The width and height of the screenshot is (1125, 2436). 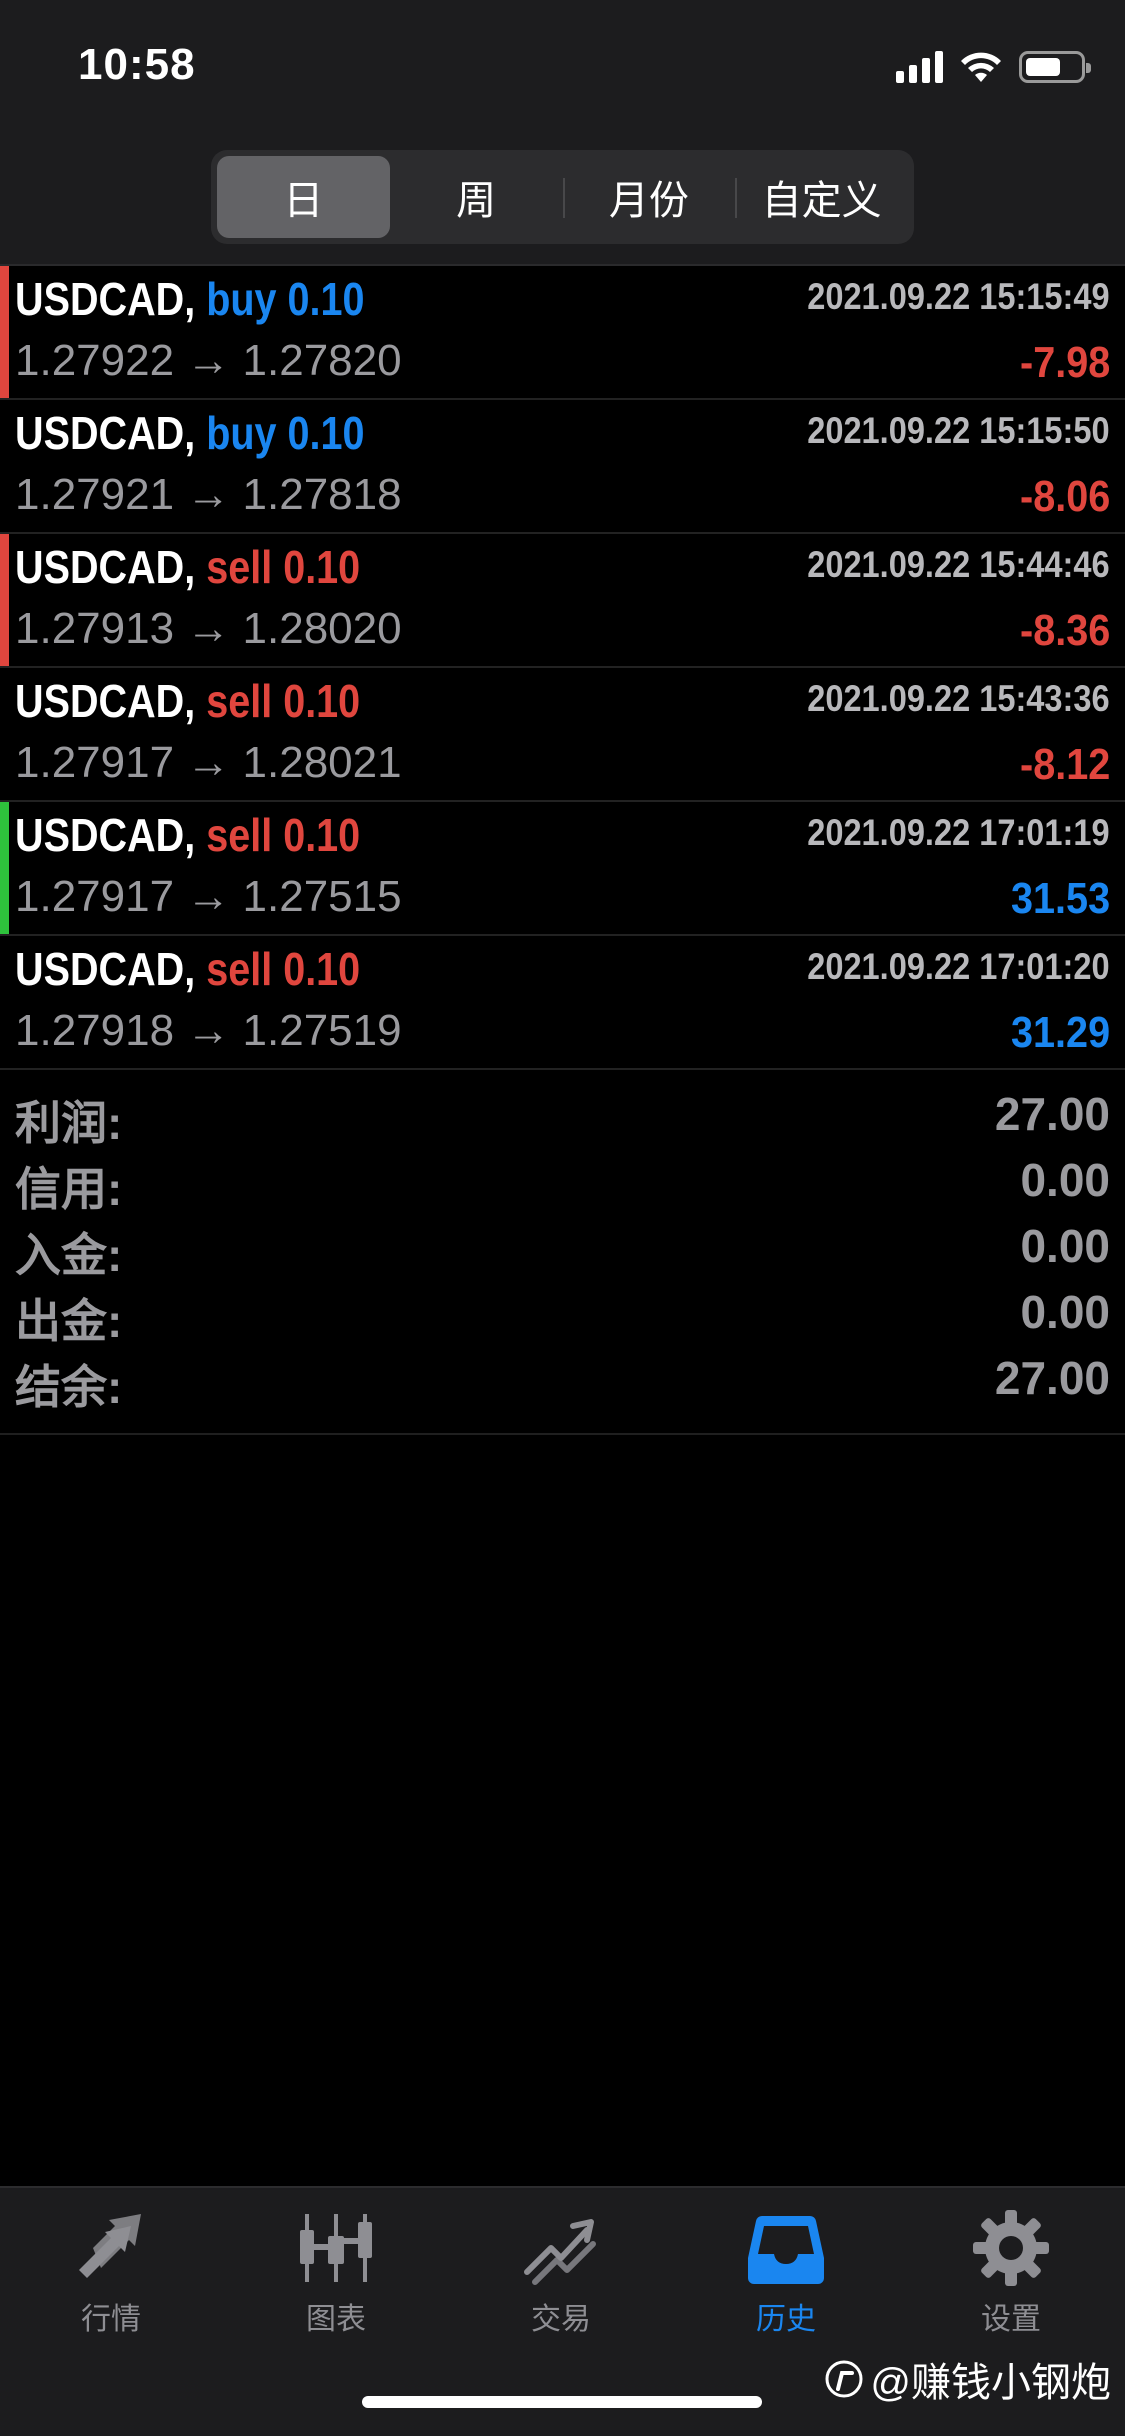 I want to click on tab-label: 行情, so click(x=111, y=2319).